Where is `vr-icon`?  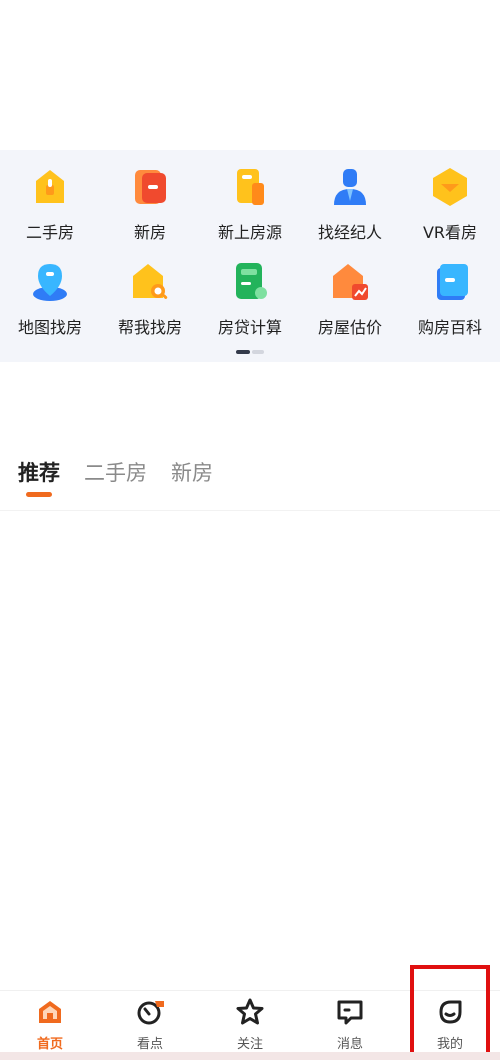 vr-icon is located at coordinates (450, 187).